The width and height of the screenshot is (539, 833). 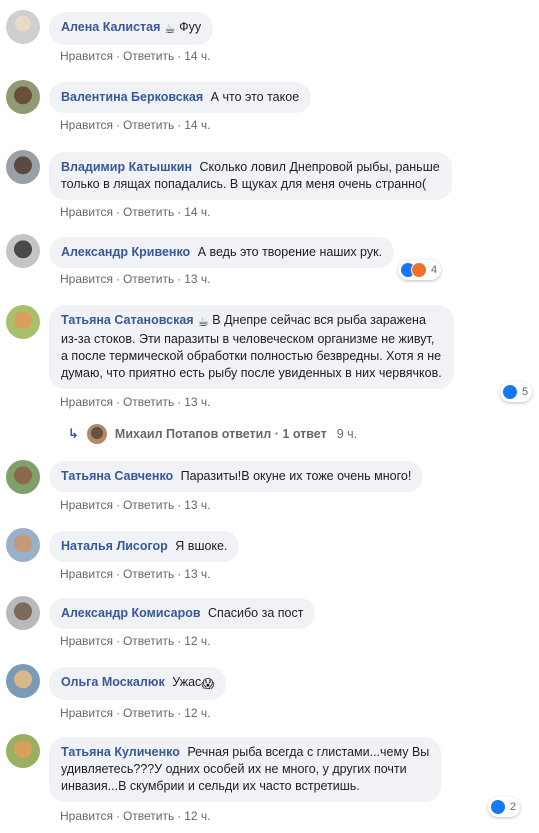 I want to click on reaction-count: 4, so click(x=434, y=270).